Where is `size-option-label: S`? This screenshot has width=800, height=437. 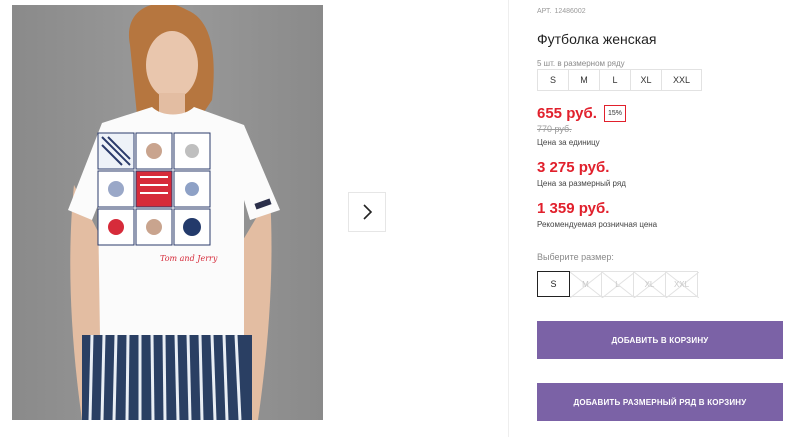
size-option-label: S is located at coordinates (553, 284).